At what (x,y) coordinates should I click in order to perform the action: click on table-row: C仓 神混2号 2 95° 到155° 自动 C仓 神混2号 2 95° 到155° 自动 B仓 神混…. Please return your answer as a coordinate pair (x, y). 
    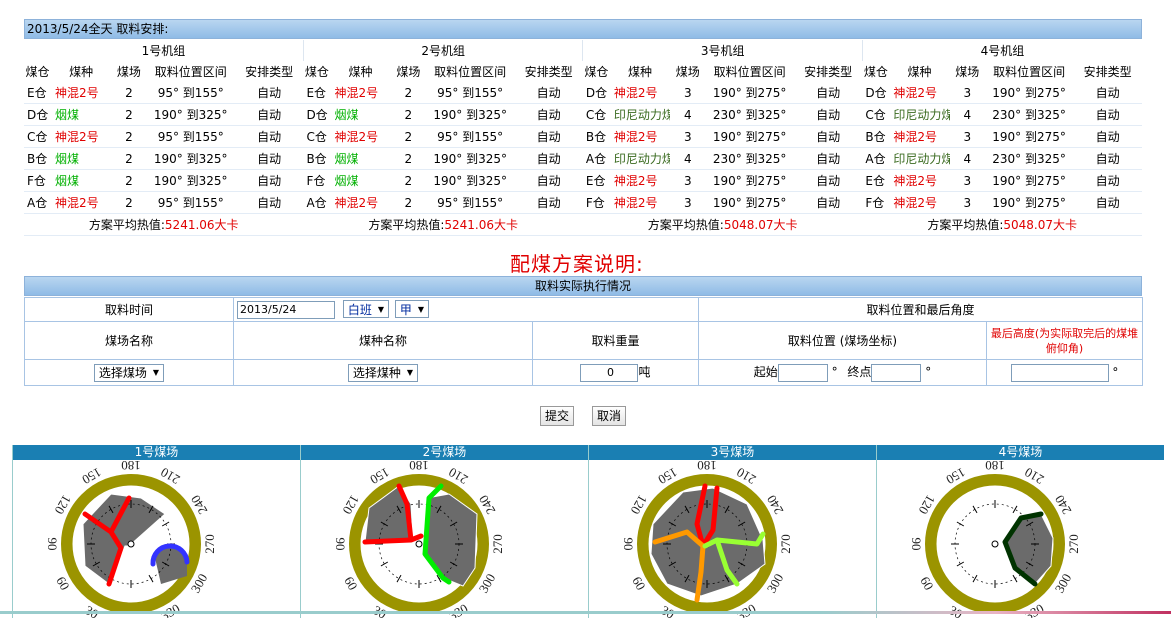
    Looking at the image, I should click on (583, 136).